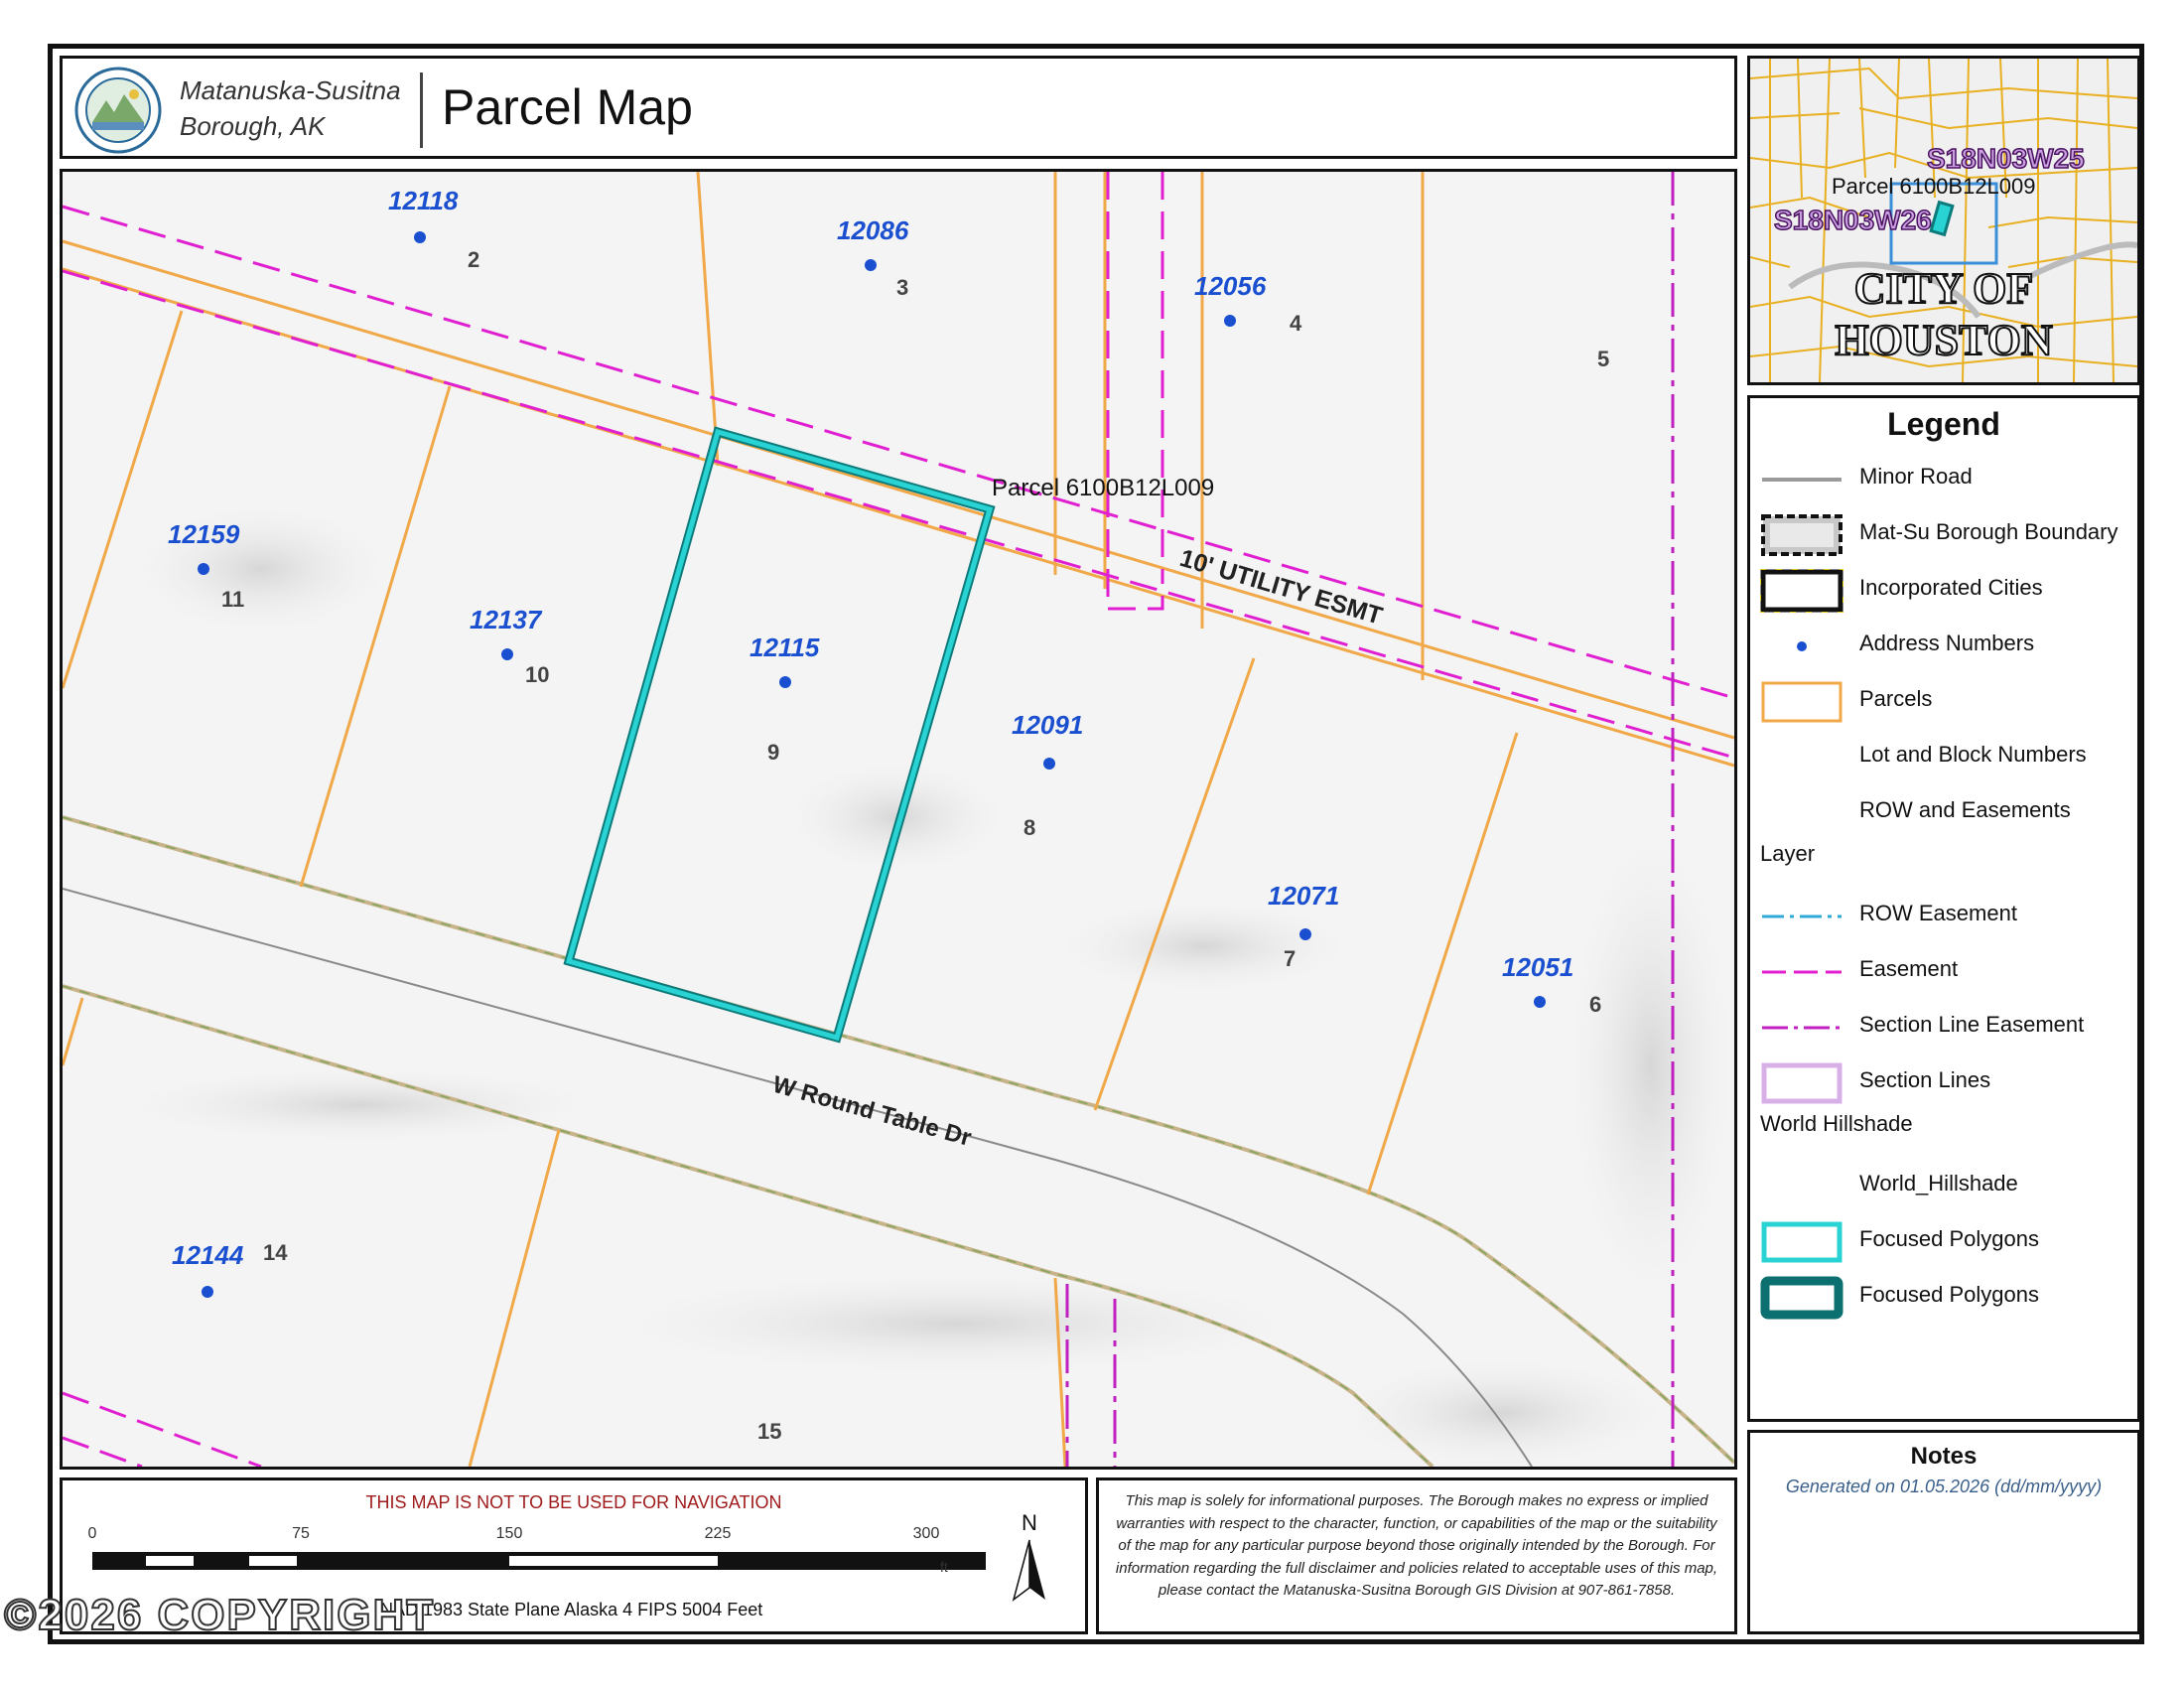 The height and width of the screenshot is (1688, 2184). What do you see at coordinates (926, 1533) in the screenshot?
I see `scale-tick-300: 300` at bounding box center [926, 1533].